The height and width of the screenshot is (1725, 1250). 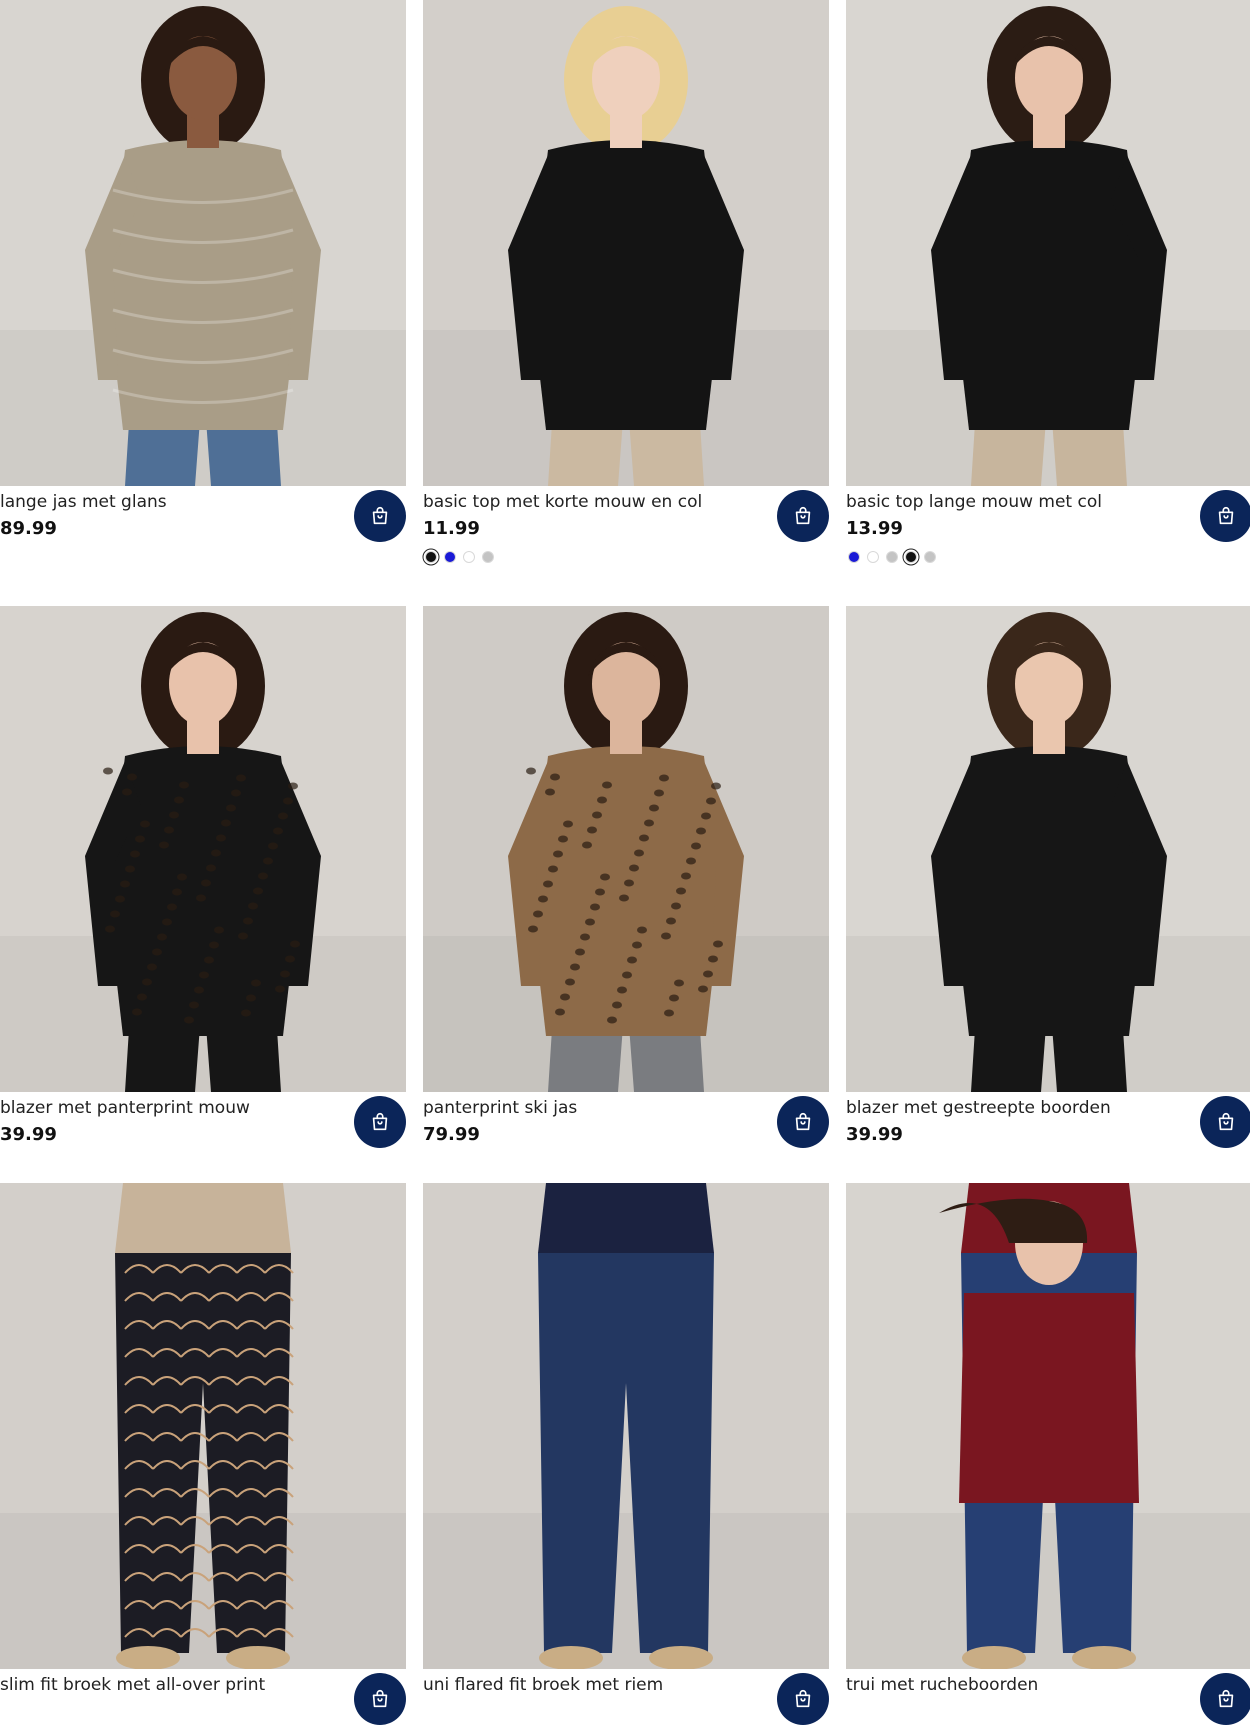 What do you see at coordinates (500, 1108) in the screenshot?
I see `product-title: panterprint ski jas` at bounding box center [500, 1108].